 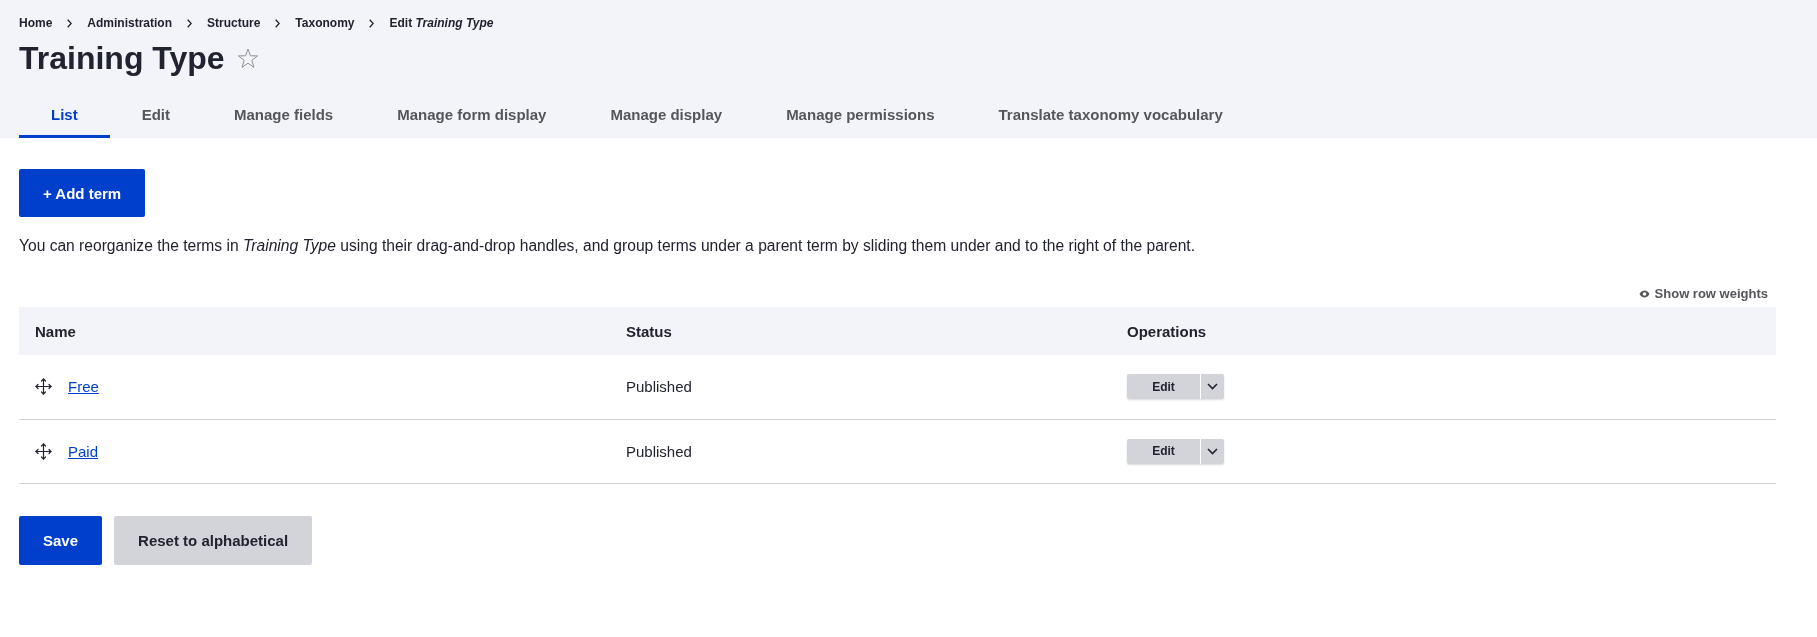 What do you see at coordinates (1110, 114) in the screenshot?
I see `tab: Translate taxonomy vocabulary` at bounding box center [1110, 114].